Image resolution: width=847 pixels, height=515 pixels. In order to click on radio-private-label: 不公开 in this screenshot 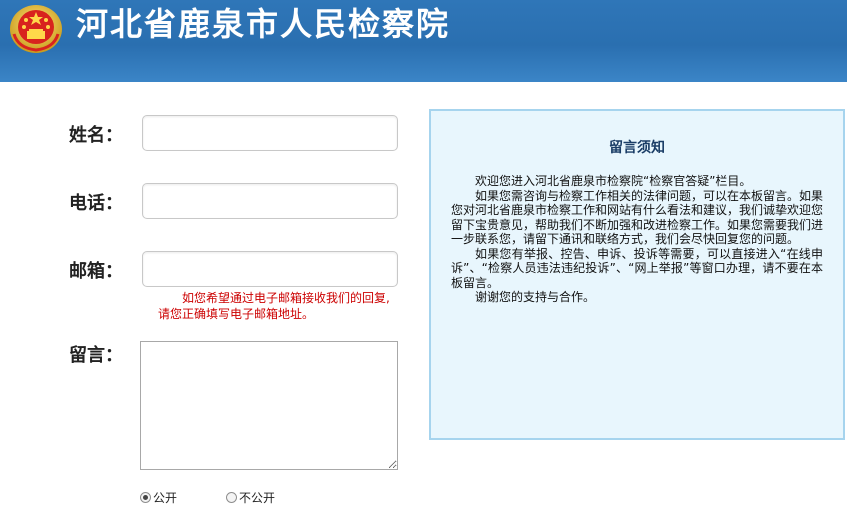, I will do `click(257, 498)`.